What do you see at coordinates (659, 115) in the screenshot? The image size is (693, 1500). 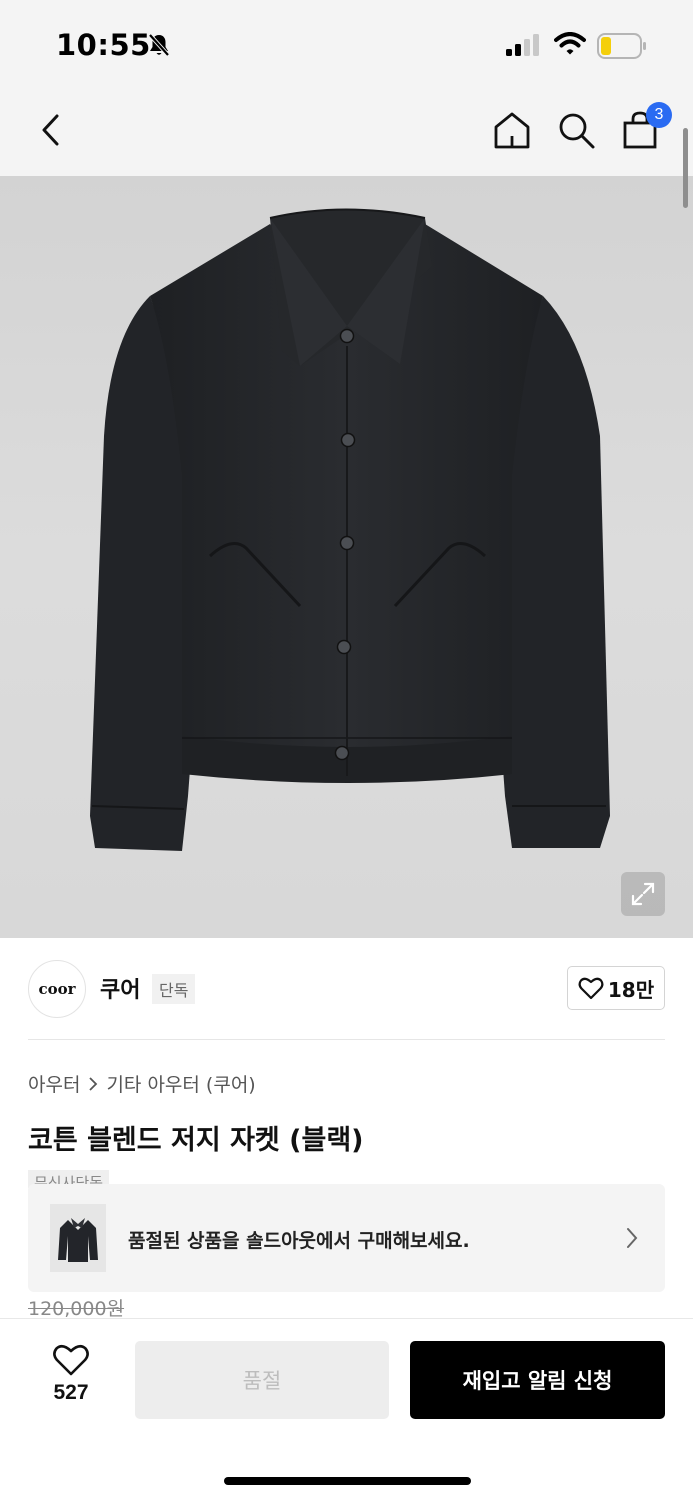 I see `cart-count-badge: 3` at bounding box center [659, 115].